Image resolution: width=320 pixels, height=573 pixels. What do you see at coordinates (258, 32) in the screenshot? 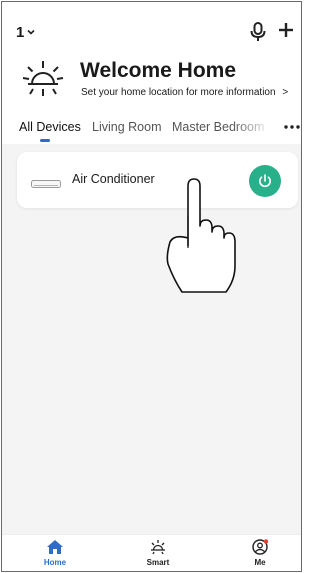
I see `microphone-icon` at bounding box center [258, 32].